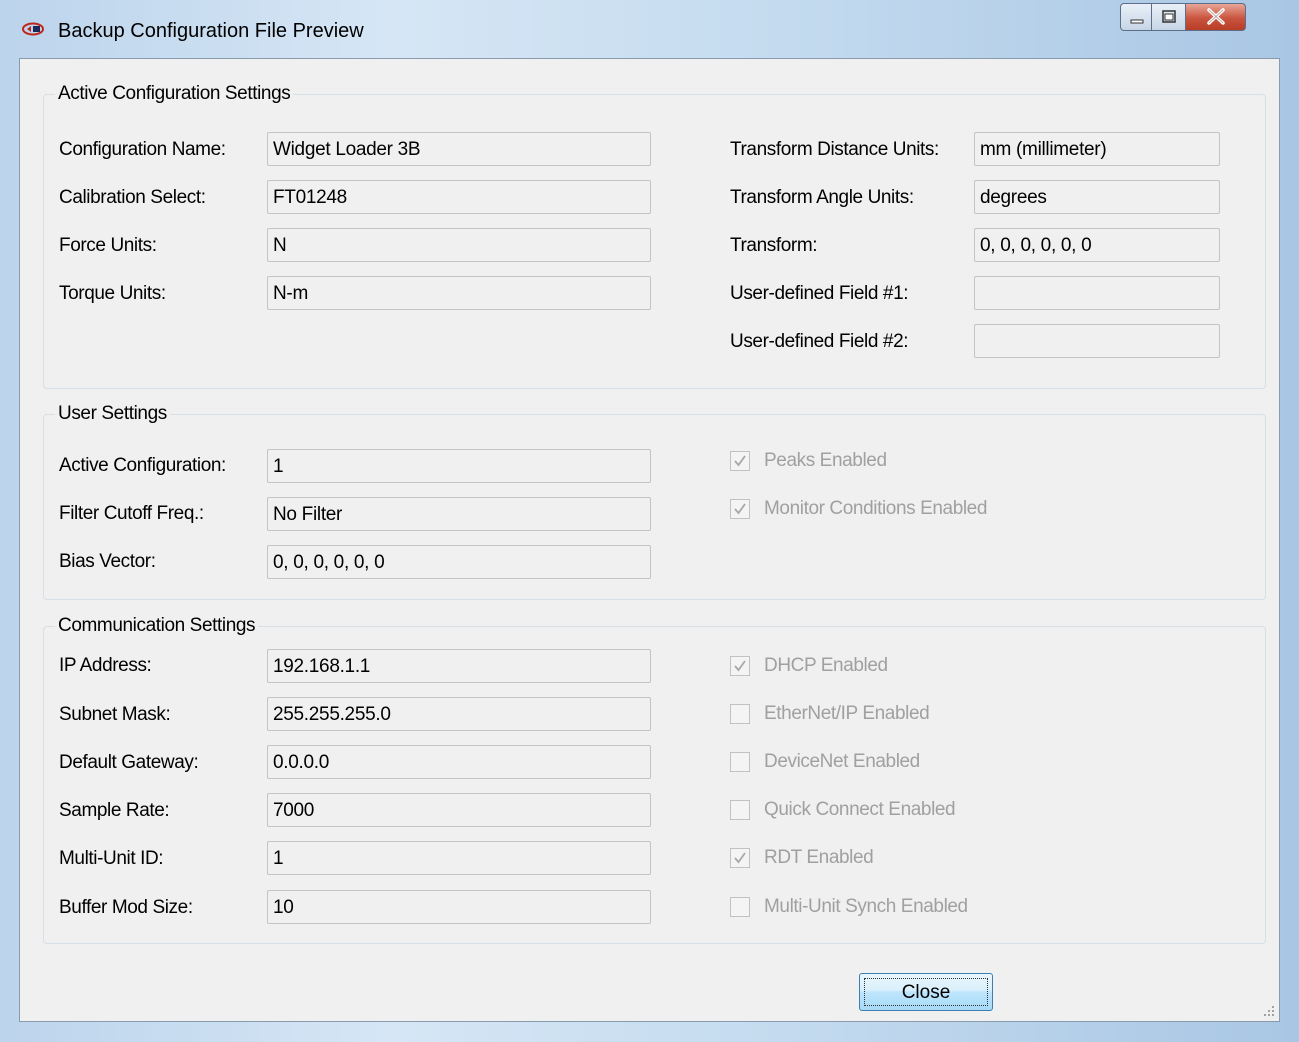 The image size is (1299, 1042). Describe the element at coordinates (107, 561) in the screenshot. I see `bias-vector-label: Bias Vector:` at that location.